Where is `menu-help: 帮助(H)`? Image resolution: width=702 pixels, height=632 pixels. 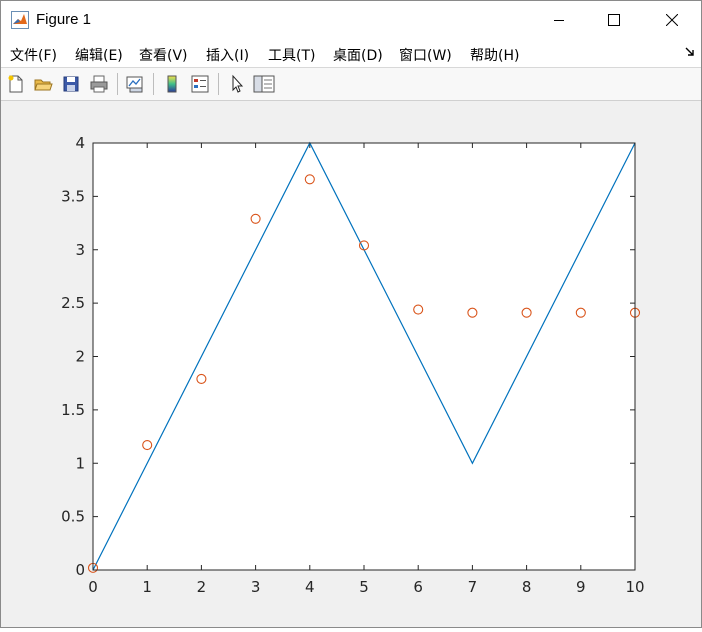 menu-help: 帮助(H) is located at coordinates (494, 55).